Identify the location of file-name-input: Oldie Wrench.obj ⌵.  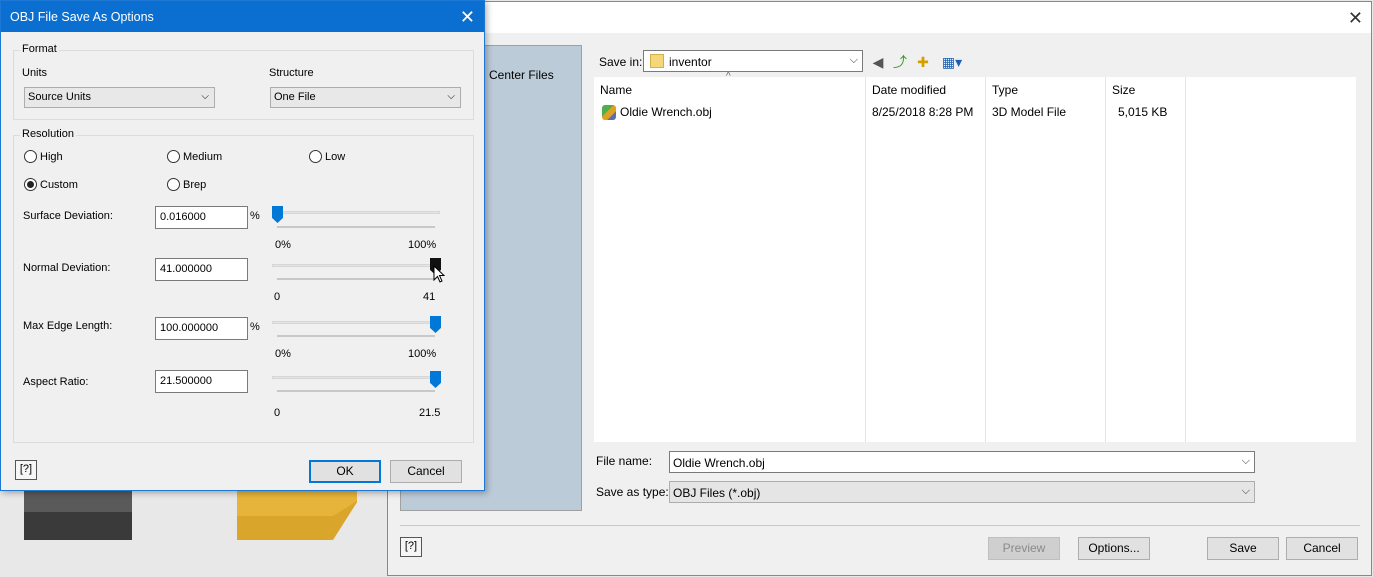
(962, 462).